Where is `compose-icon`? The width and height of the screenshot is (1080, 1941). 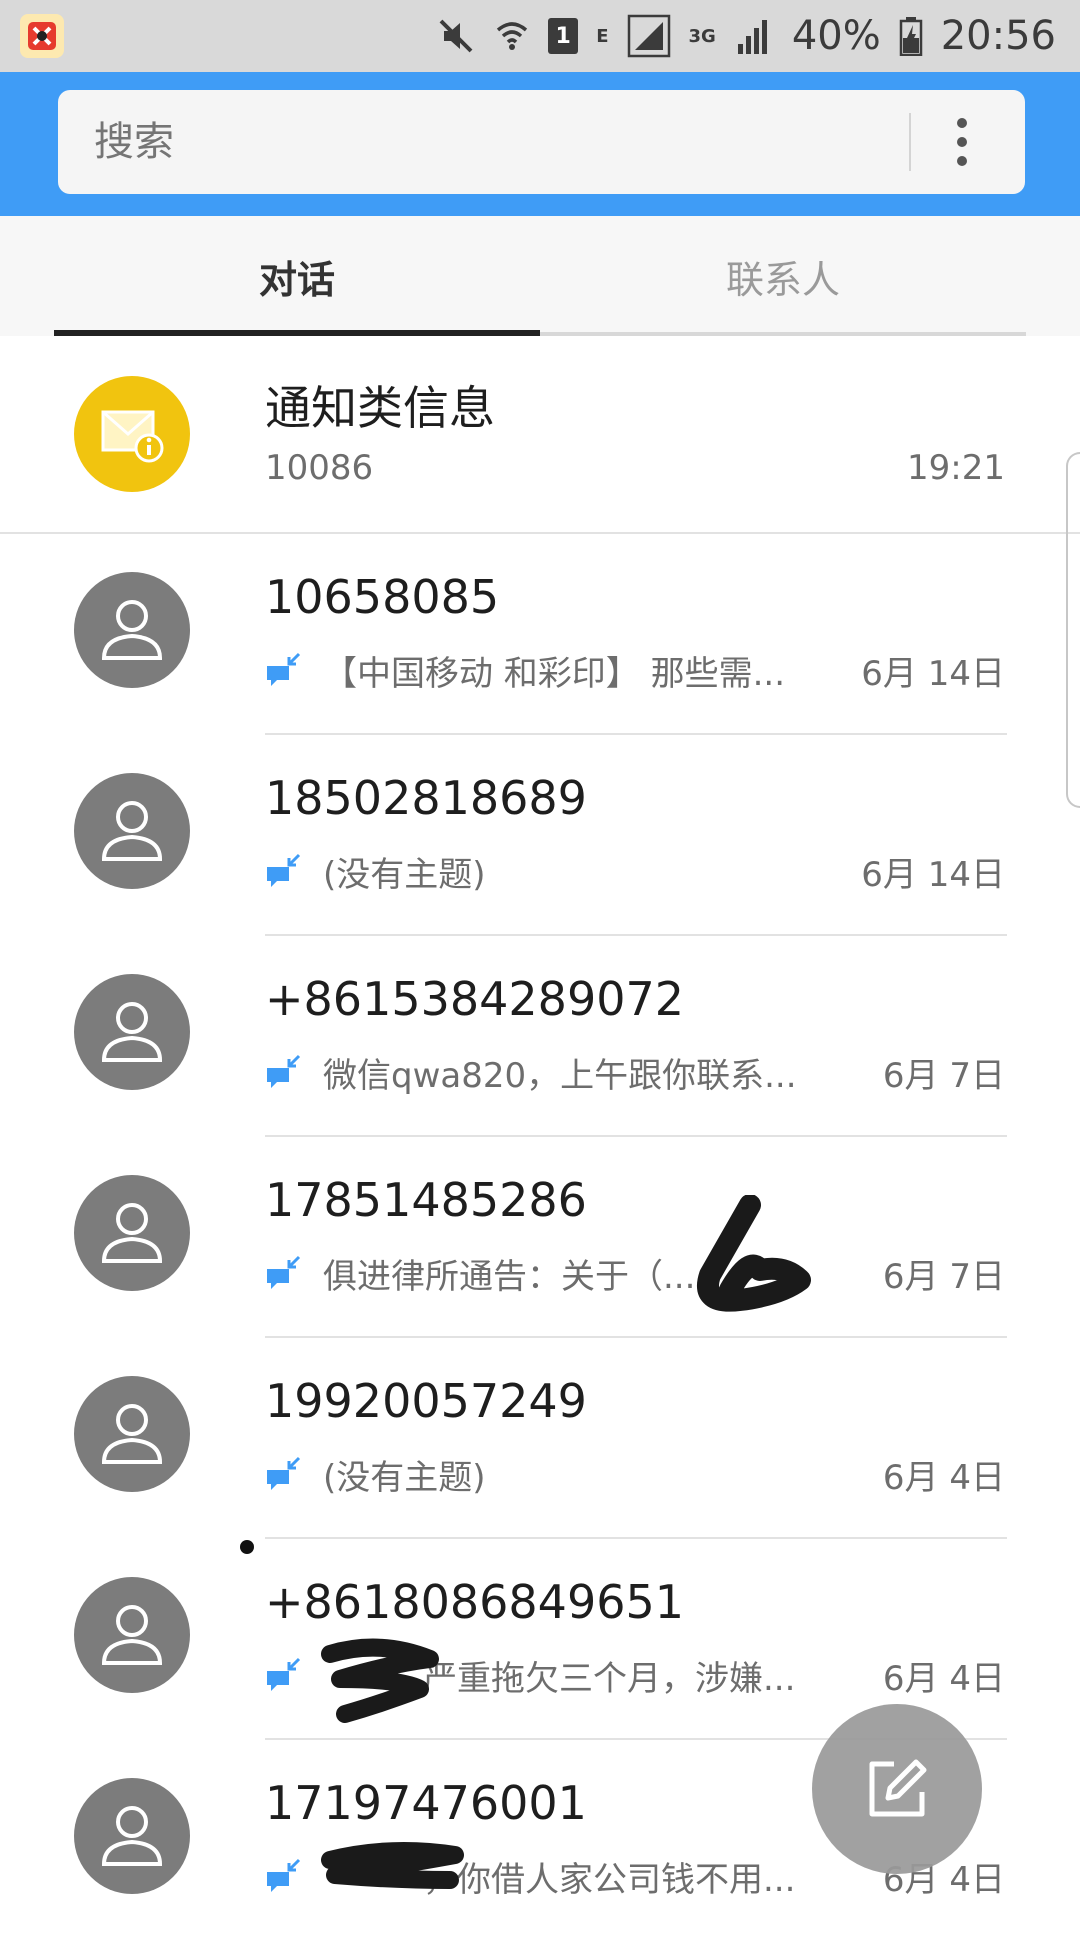 compose-icon is located at coordinates (898, 1788).